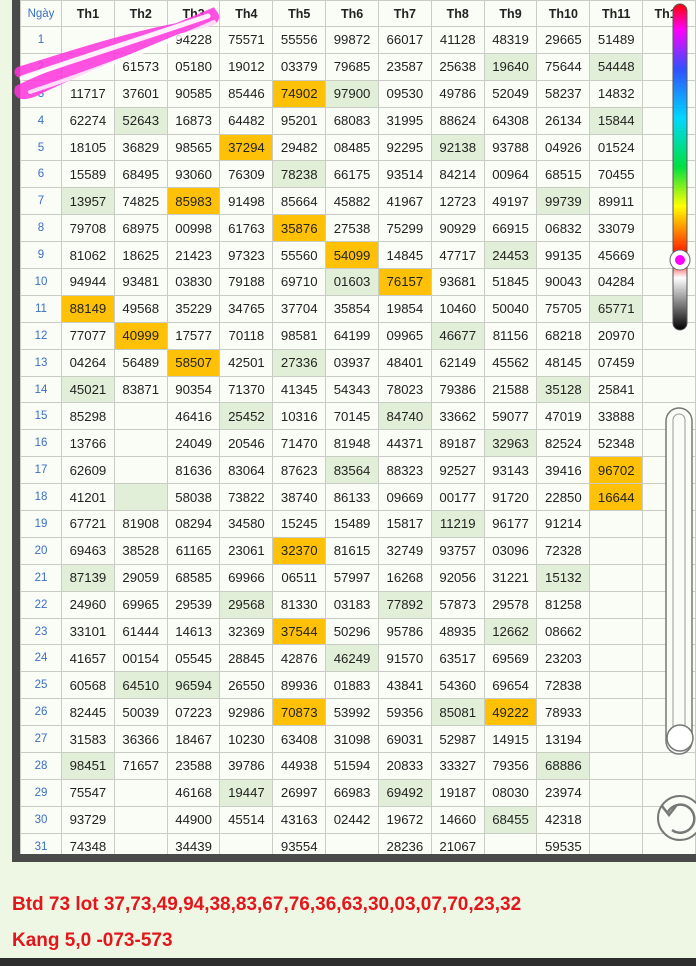 The width and height of the screenshot is (696, 966). Describe the element at coordinates (41, 497) in the screenshot. I see `day-cell: 18` at that location.